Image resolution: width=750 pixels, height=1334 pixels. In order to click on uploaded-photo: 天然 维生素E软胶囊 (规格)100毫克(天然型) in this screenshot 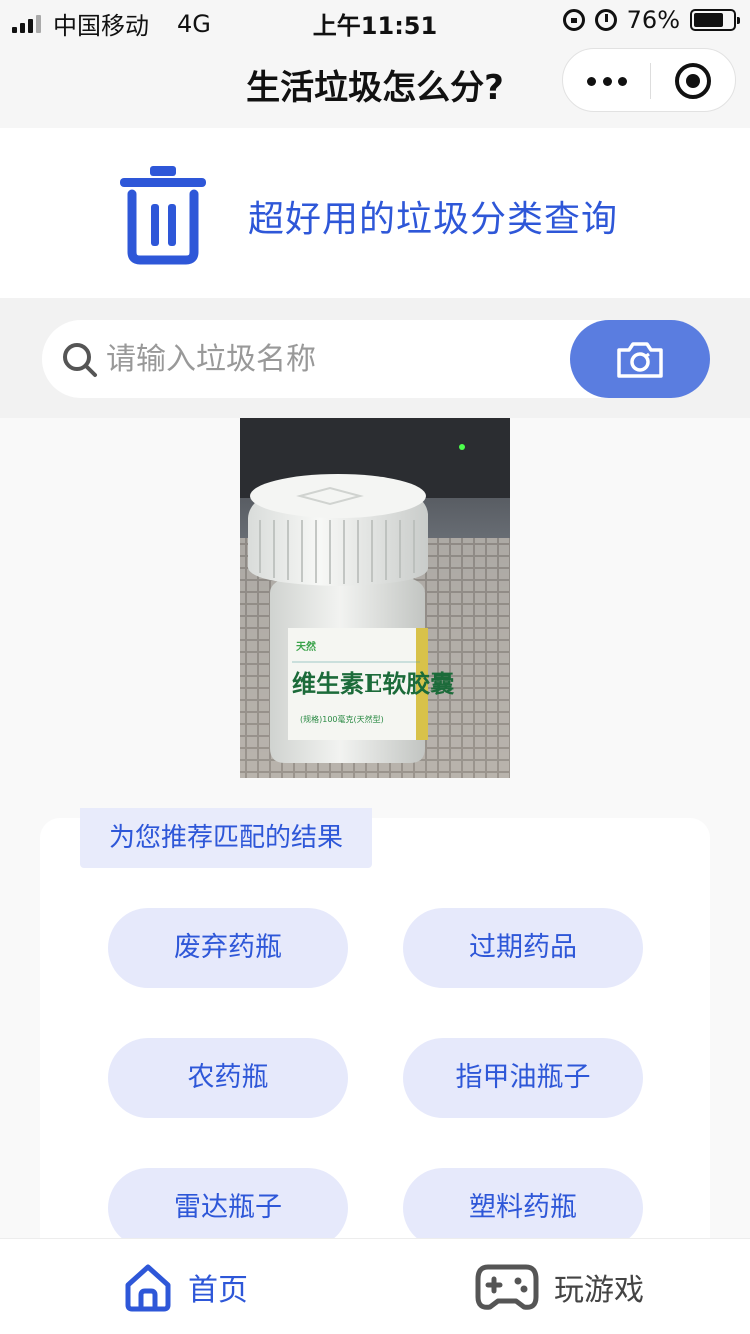, I will do `click(375, 598)`.